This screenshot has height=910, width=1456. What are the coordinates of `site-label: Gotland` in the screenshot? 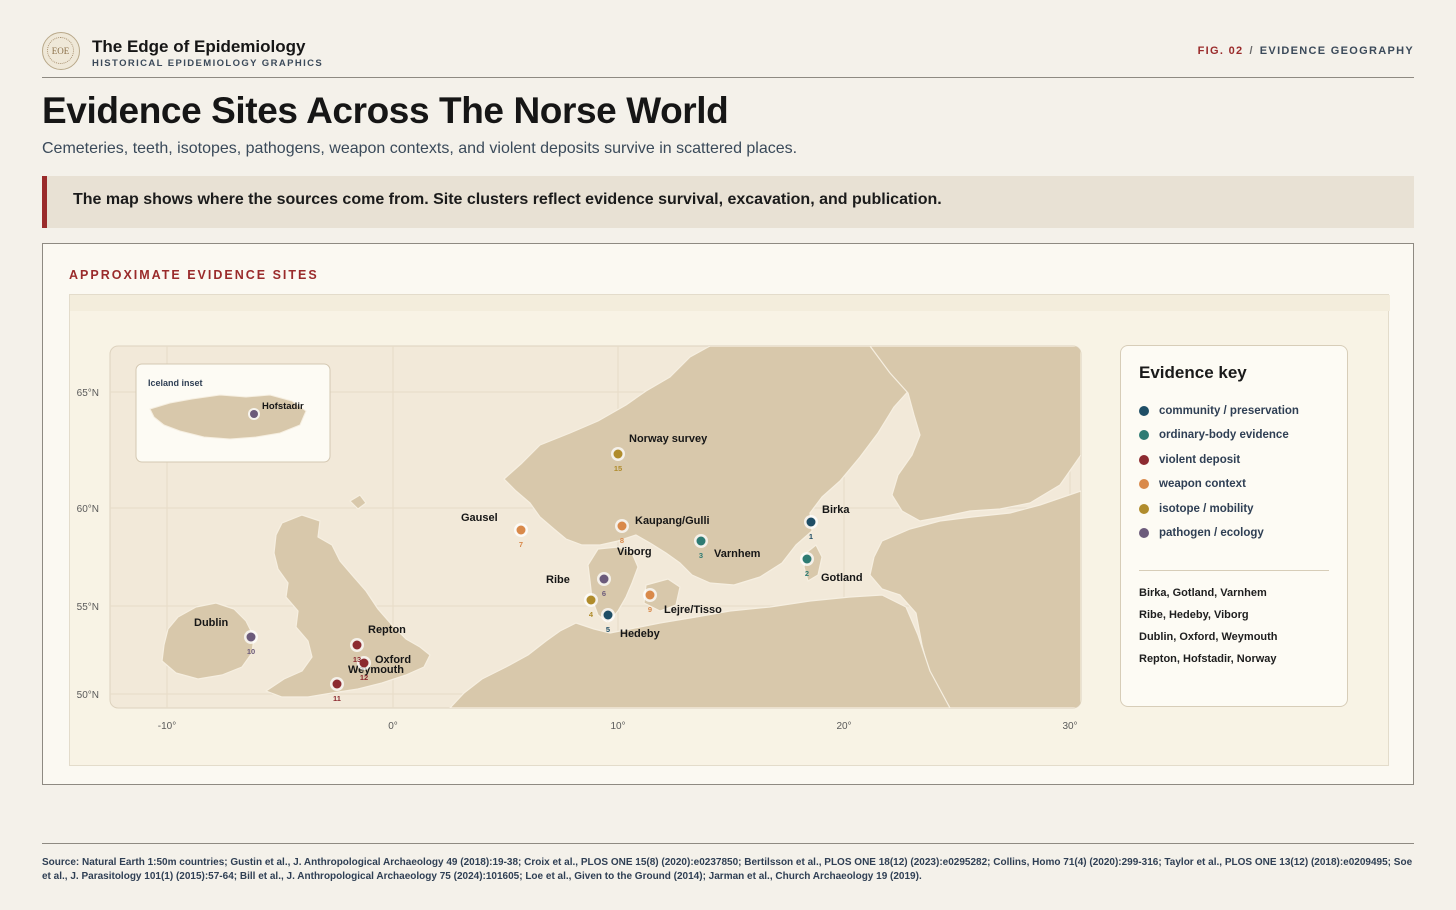 It's located at (842, 578).